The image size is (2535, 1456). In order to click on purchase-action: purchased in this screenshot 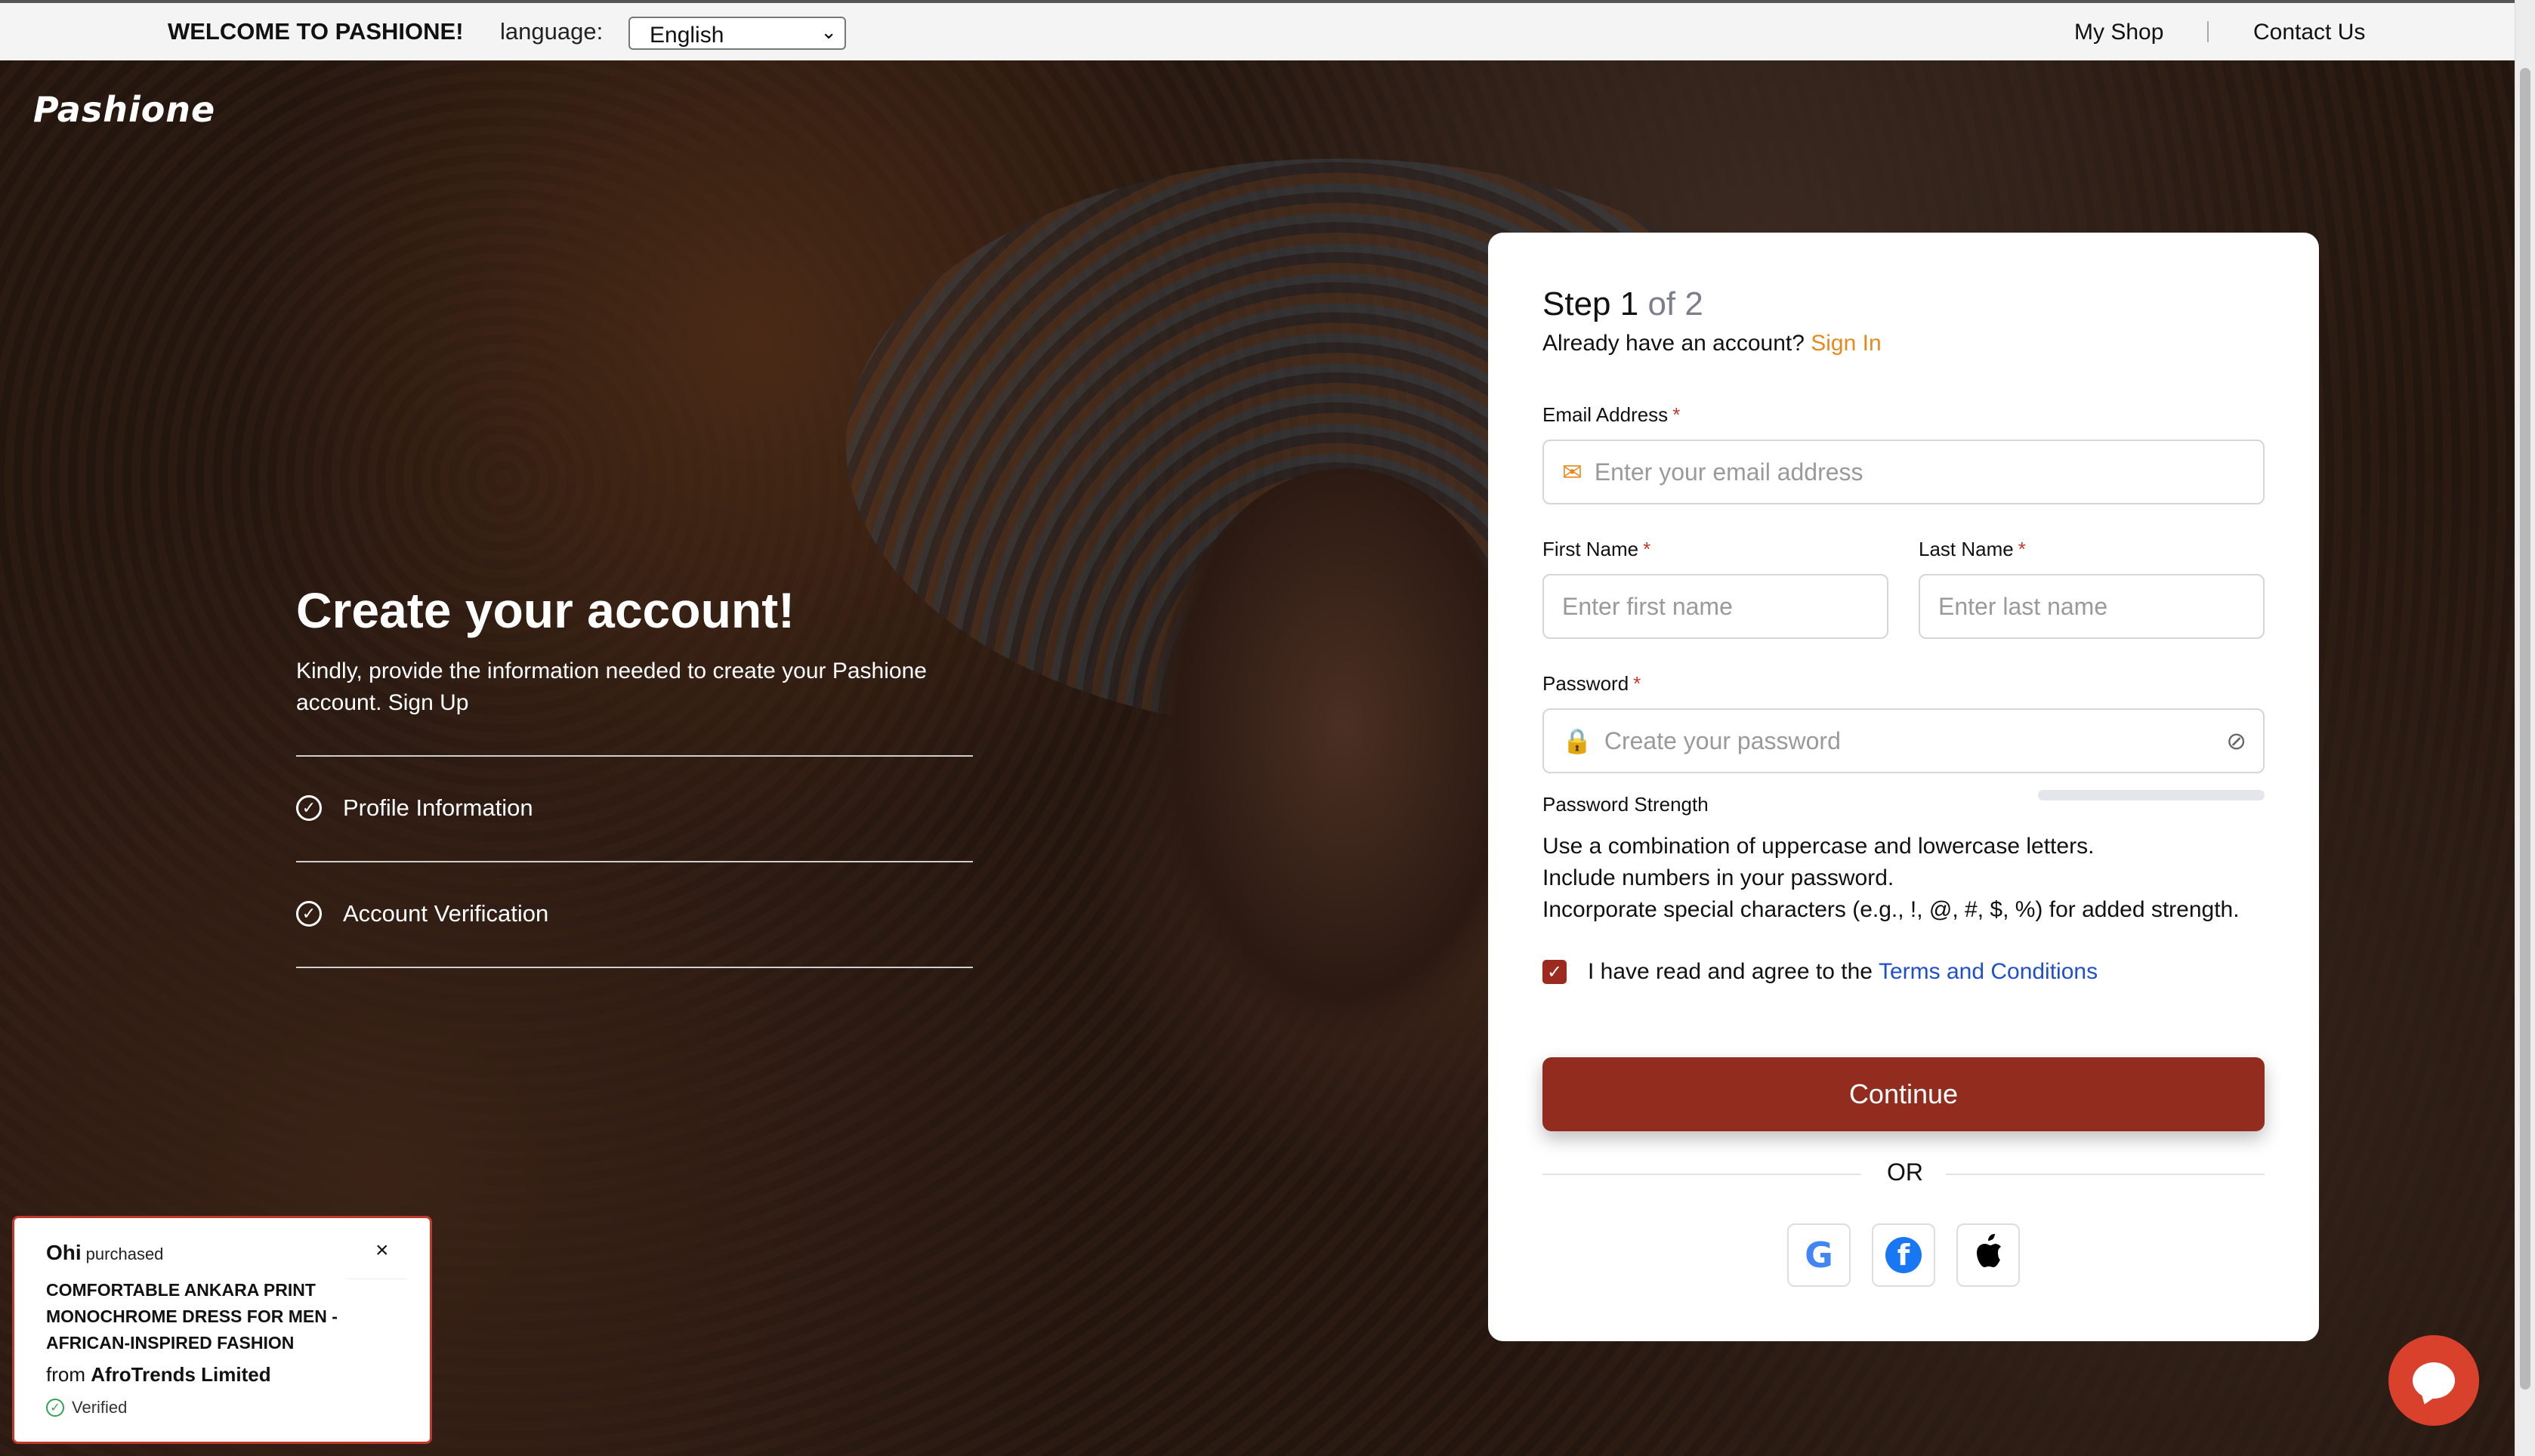, I will do `click(125, 1254)`.